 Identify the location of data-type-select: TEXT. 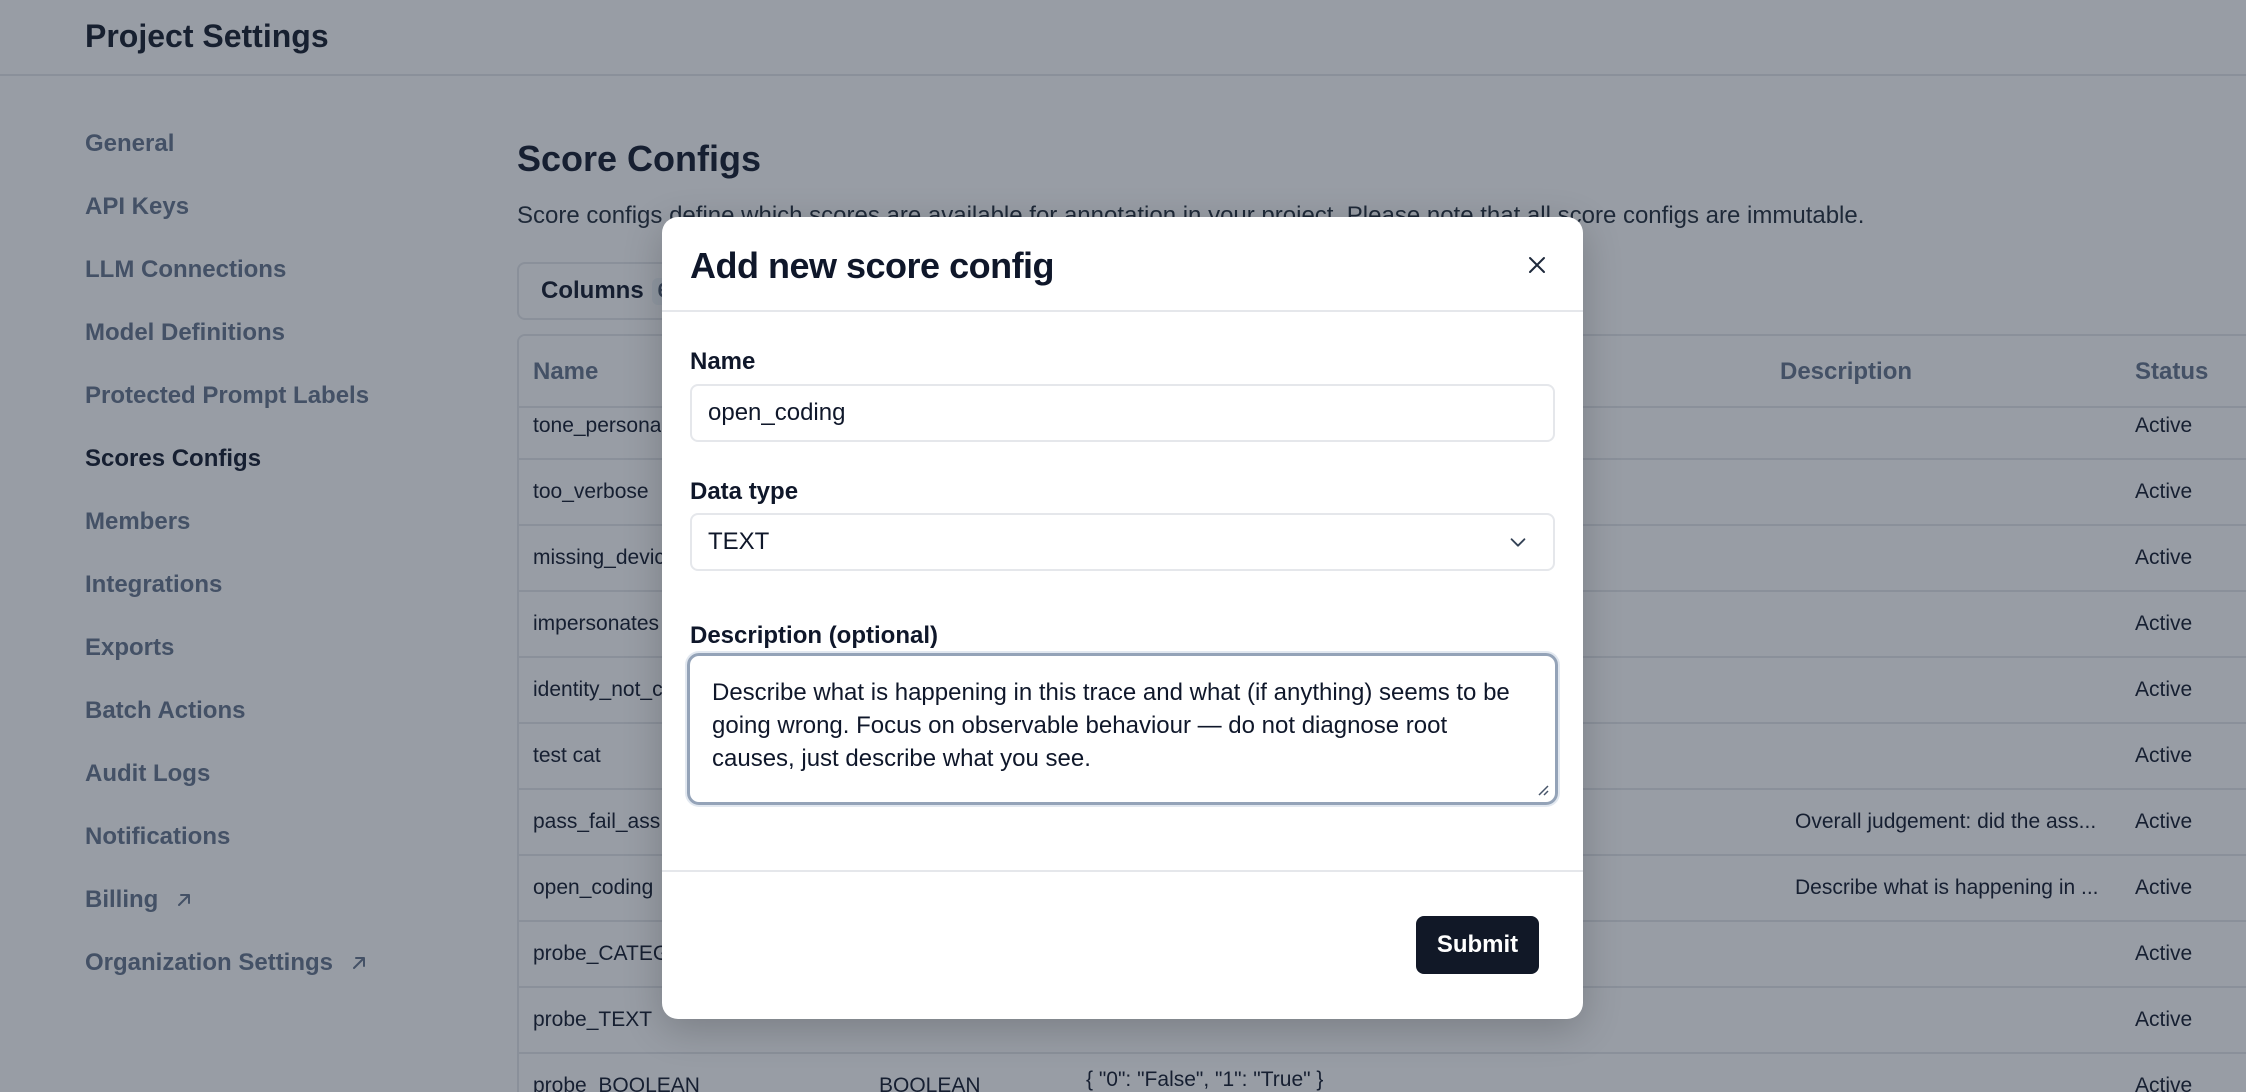
(1122, 542).